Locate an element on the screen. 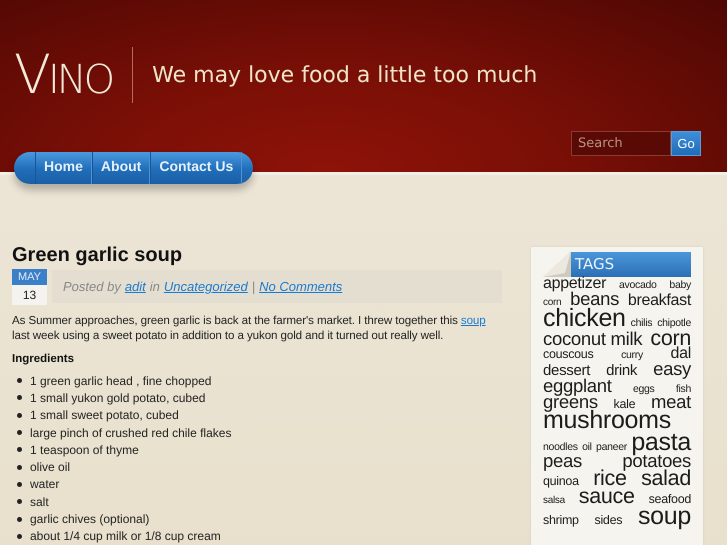 This screenshot has width=727, height=545. ingredient-item: large pinch of crushed red chile flakes is located at coordinates (131, 433).